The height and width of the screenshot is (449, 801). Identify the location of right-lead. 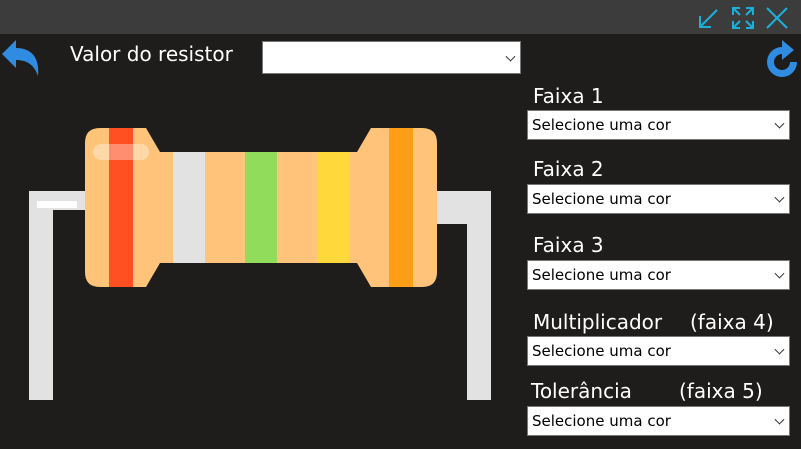
(460, 295).